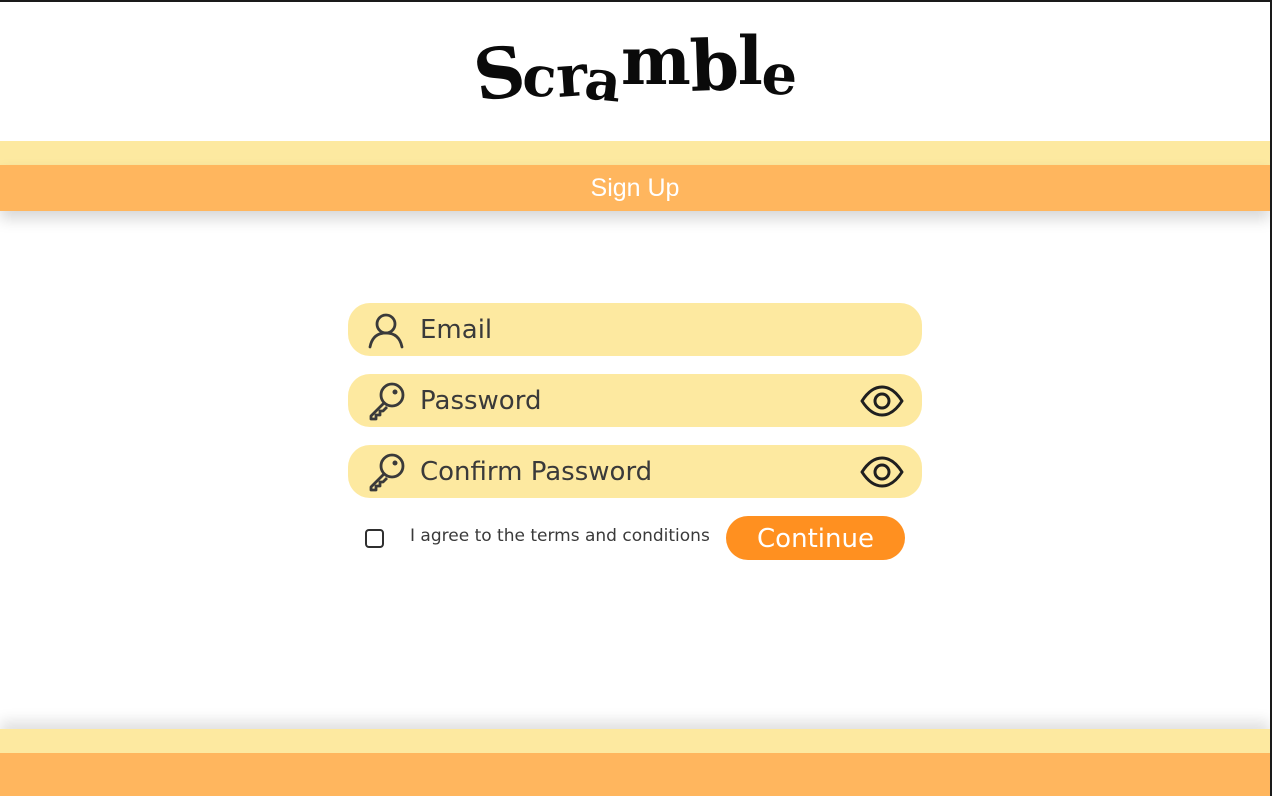 The width and height of the screenshot is (1272, 796). Describe the element at coordinates (815, 538) in the screenshot. I see `continue-button: Continue` at that location.